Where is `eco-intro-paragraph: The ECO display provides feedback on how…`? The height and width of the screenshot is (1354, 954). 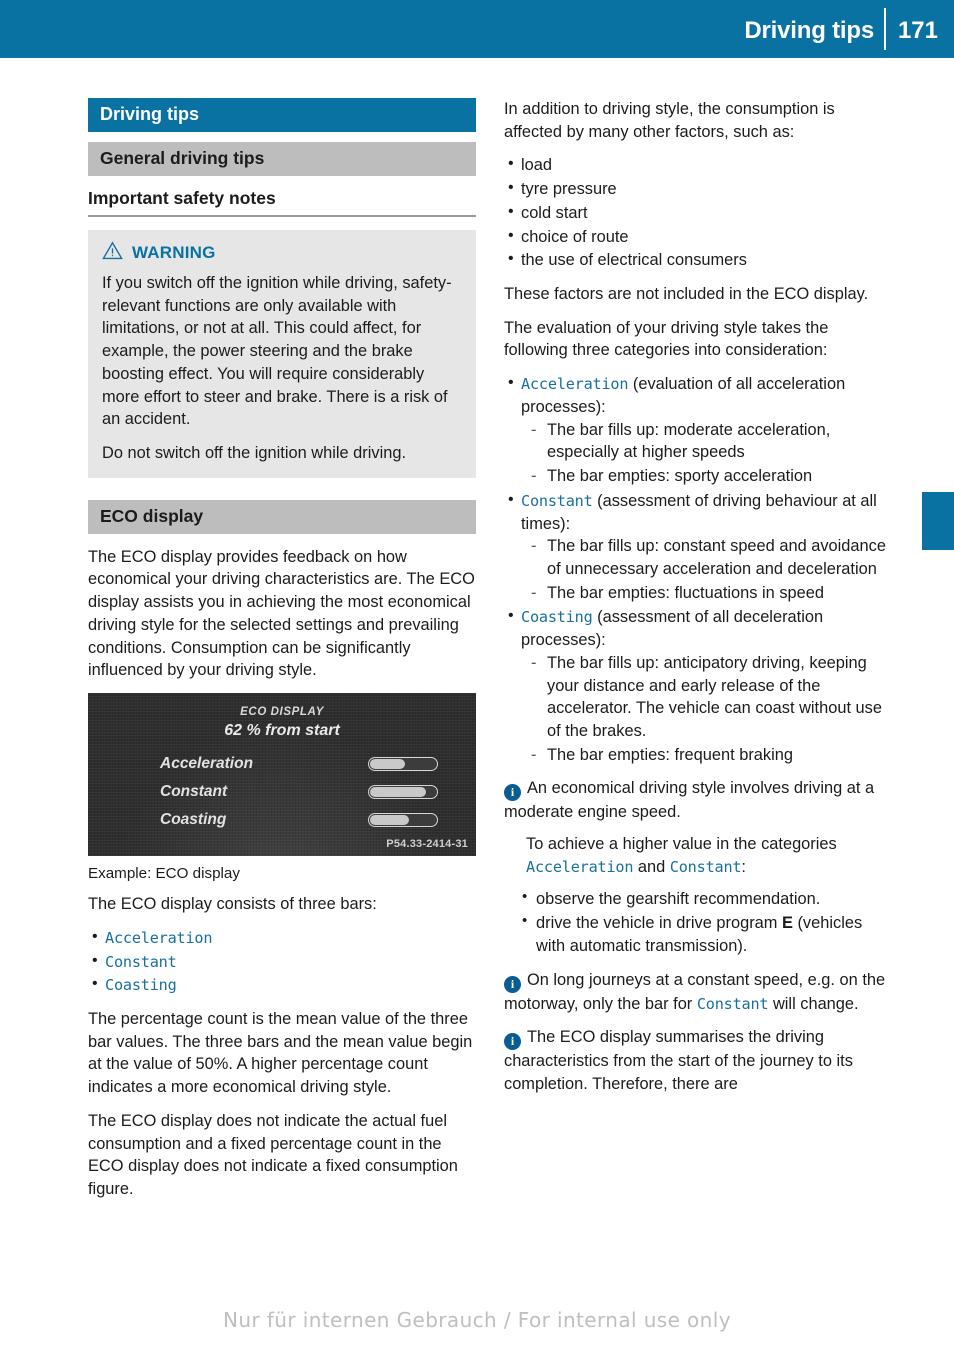
eco-intro-paragraph: The ECO display provides feedback on how… is located at coordinates (281, 613).